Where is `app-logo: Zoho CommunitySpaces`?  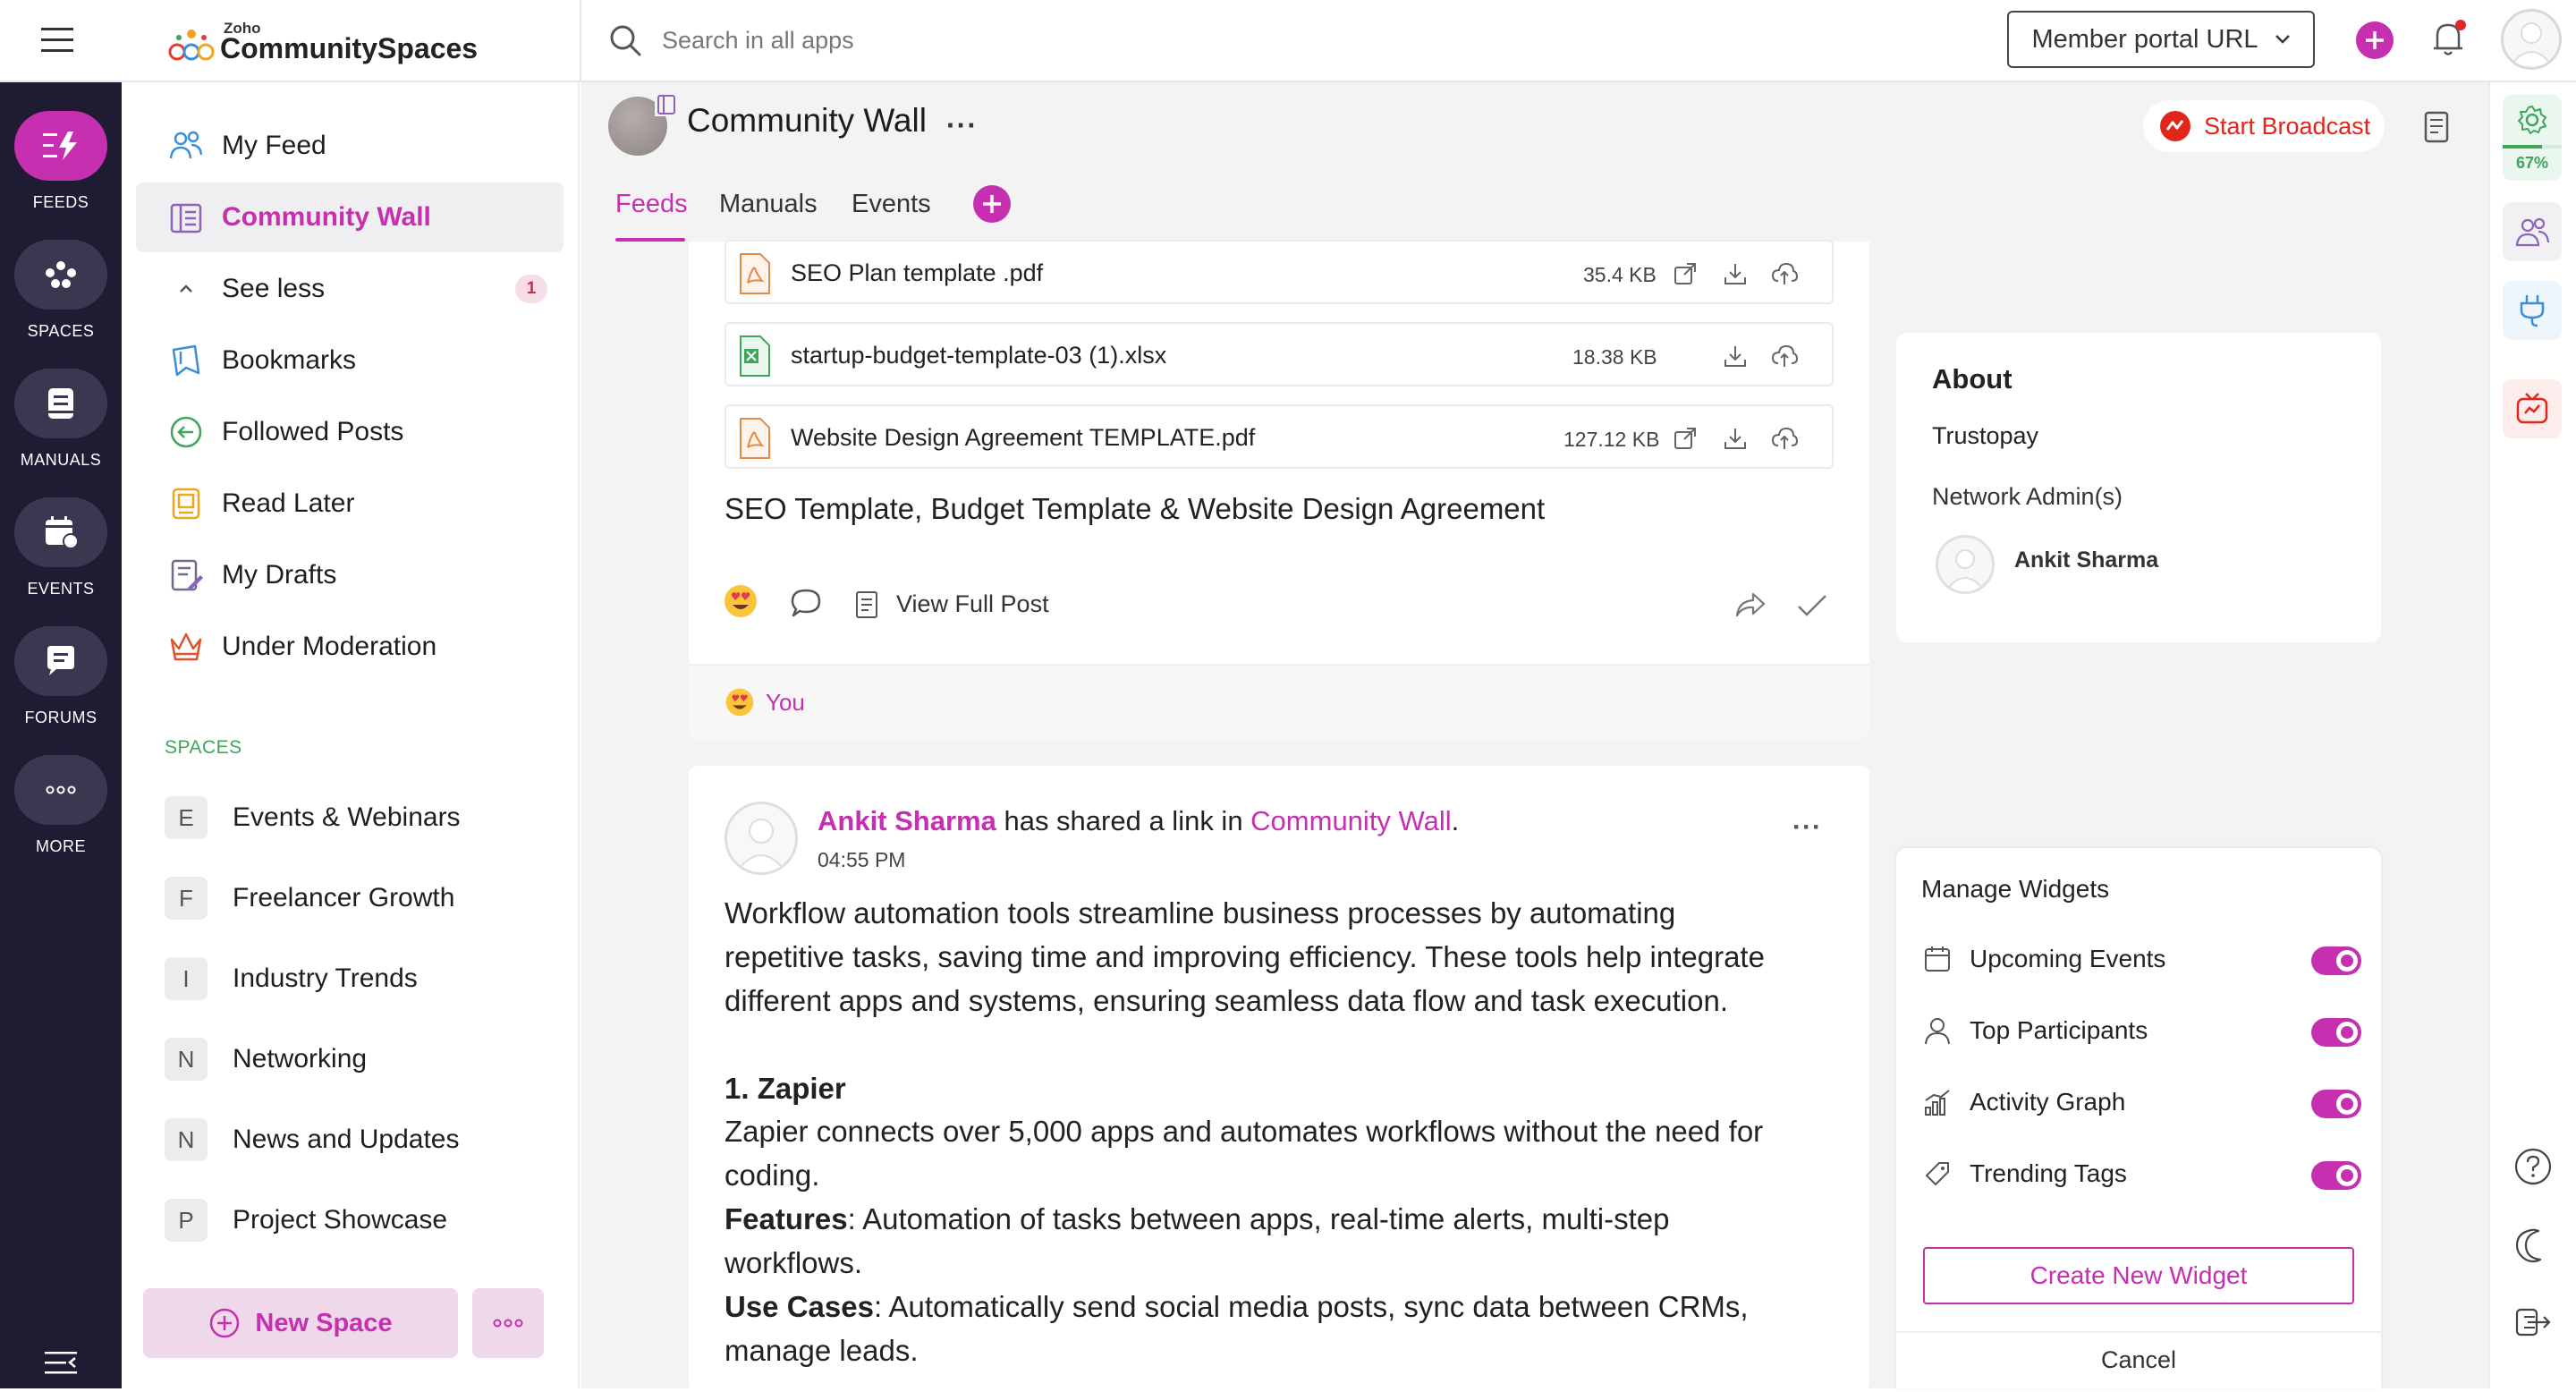 app-logo: Zoho CommunitySpaces is located at coordinates (322, 41).